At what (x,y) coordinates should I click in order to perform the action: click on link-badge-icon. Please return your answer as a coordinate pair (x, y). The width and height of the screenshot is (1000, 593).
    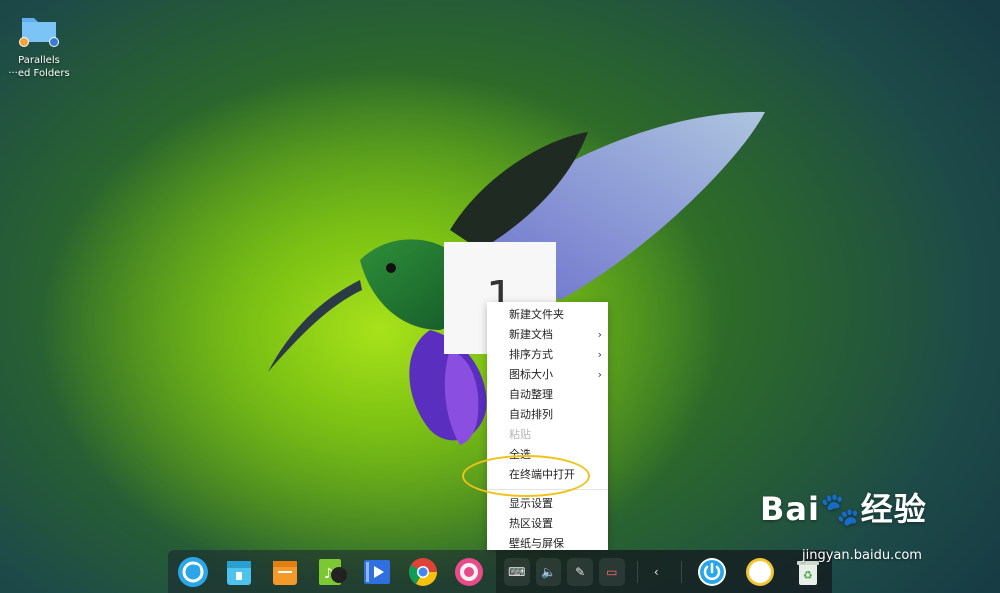
    Looking at the image, I should click on (24, 42).